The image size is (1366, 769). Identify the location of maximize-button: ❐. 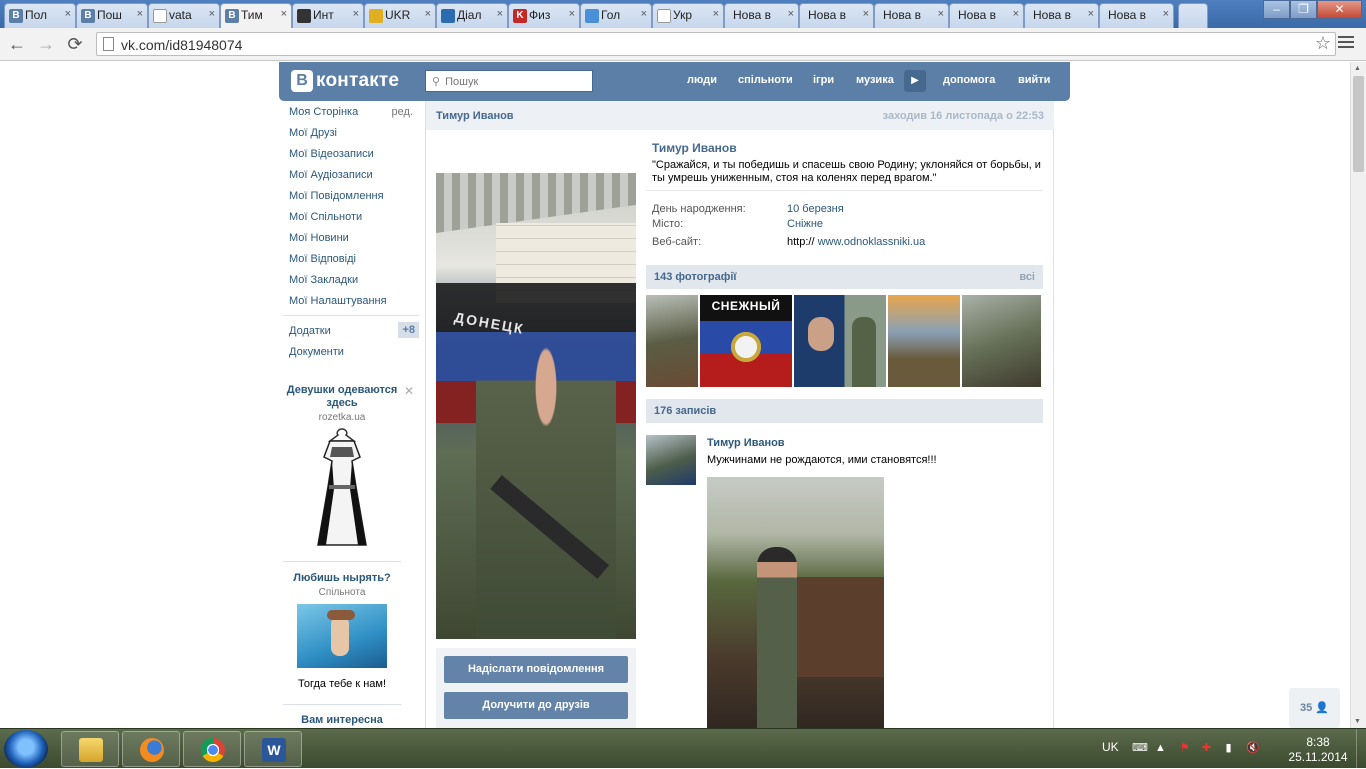
(1303, 9).